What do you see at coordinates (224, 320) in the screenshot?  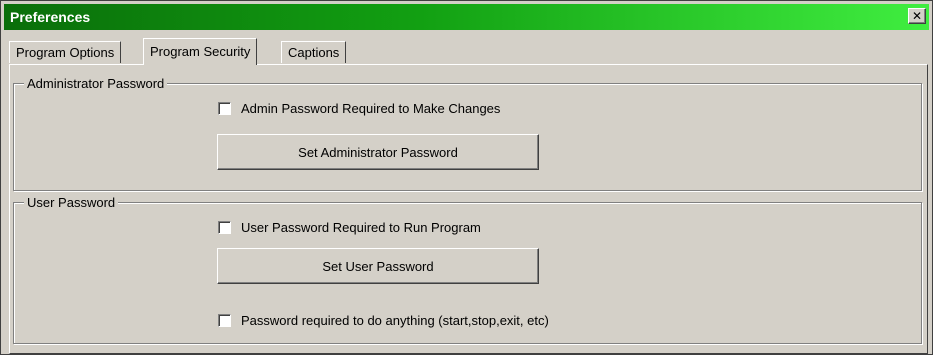 I see `password-required-anything-checkbox` at bounding box center [224, 320].